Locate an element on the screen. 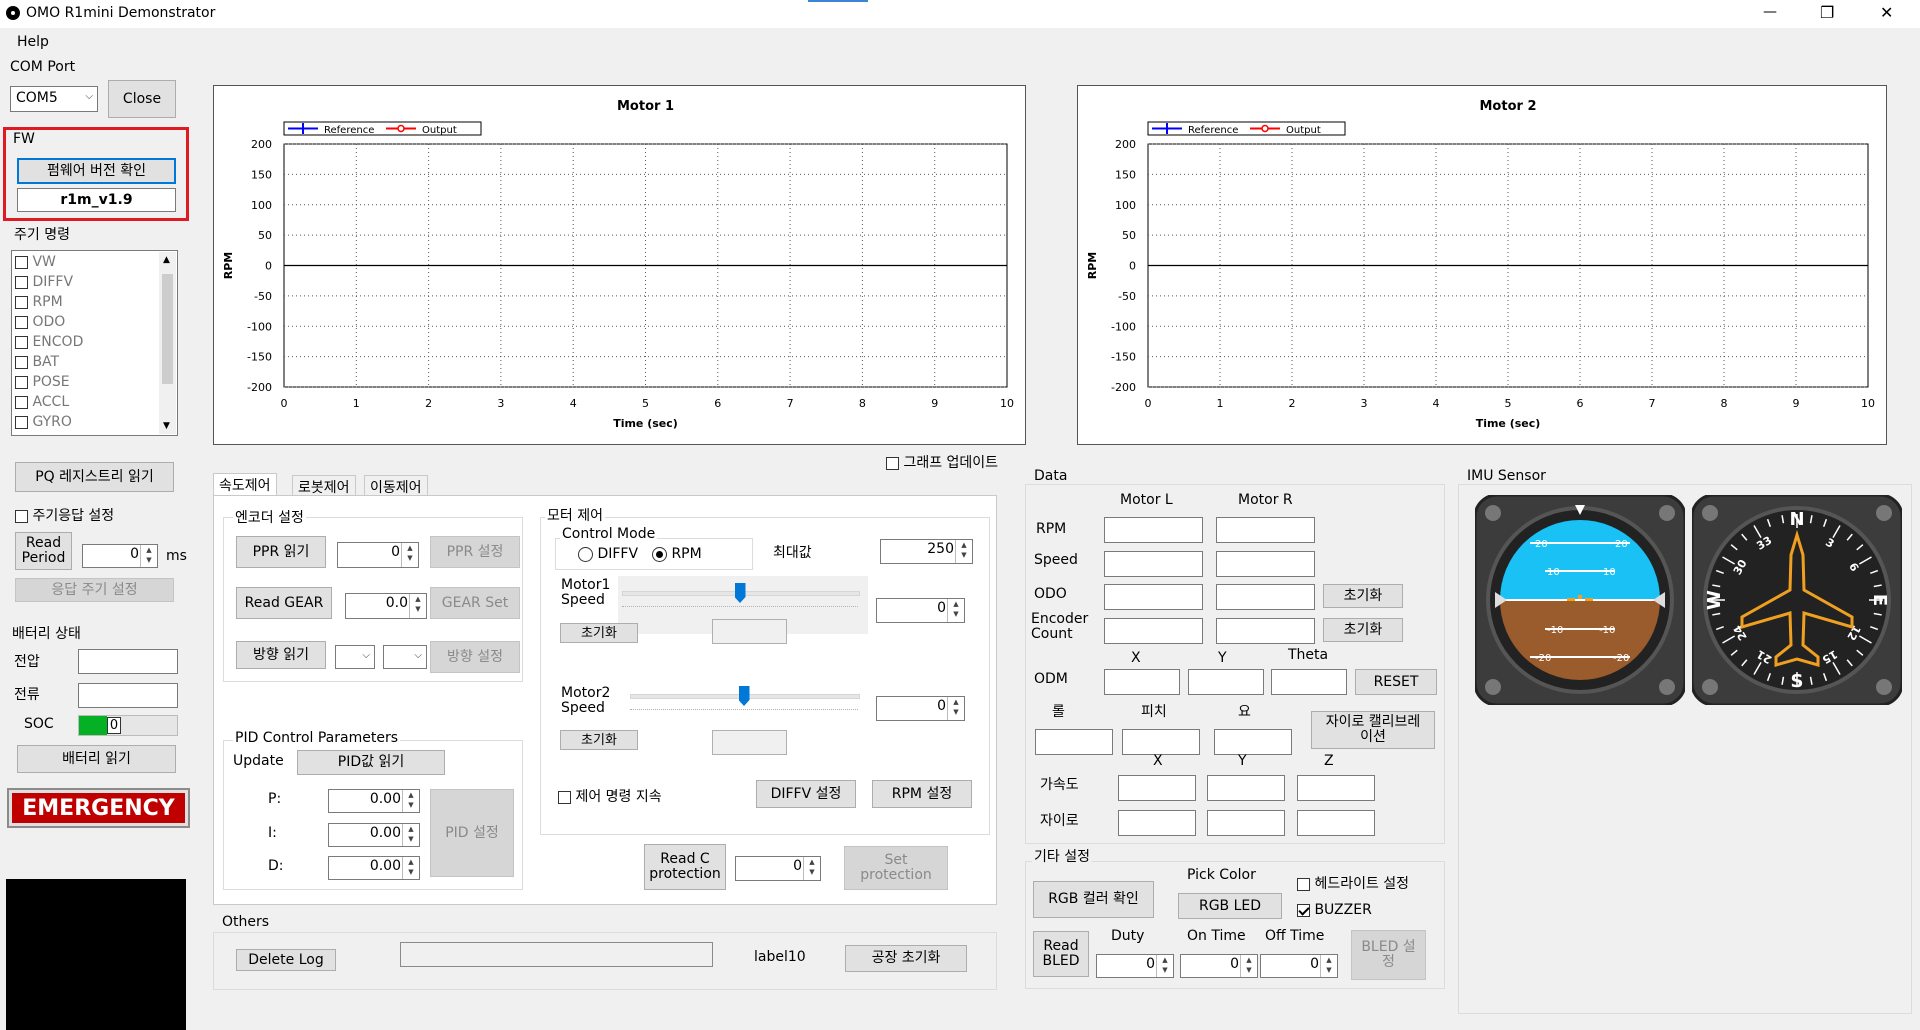  read-period-button: Read Period is located at coordinates (43, 551).